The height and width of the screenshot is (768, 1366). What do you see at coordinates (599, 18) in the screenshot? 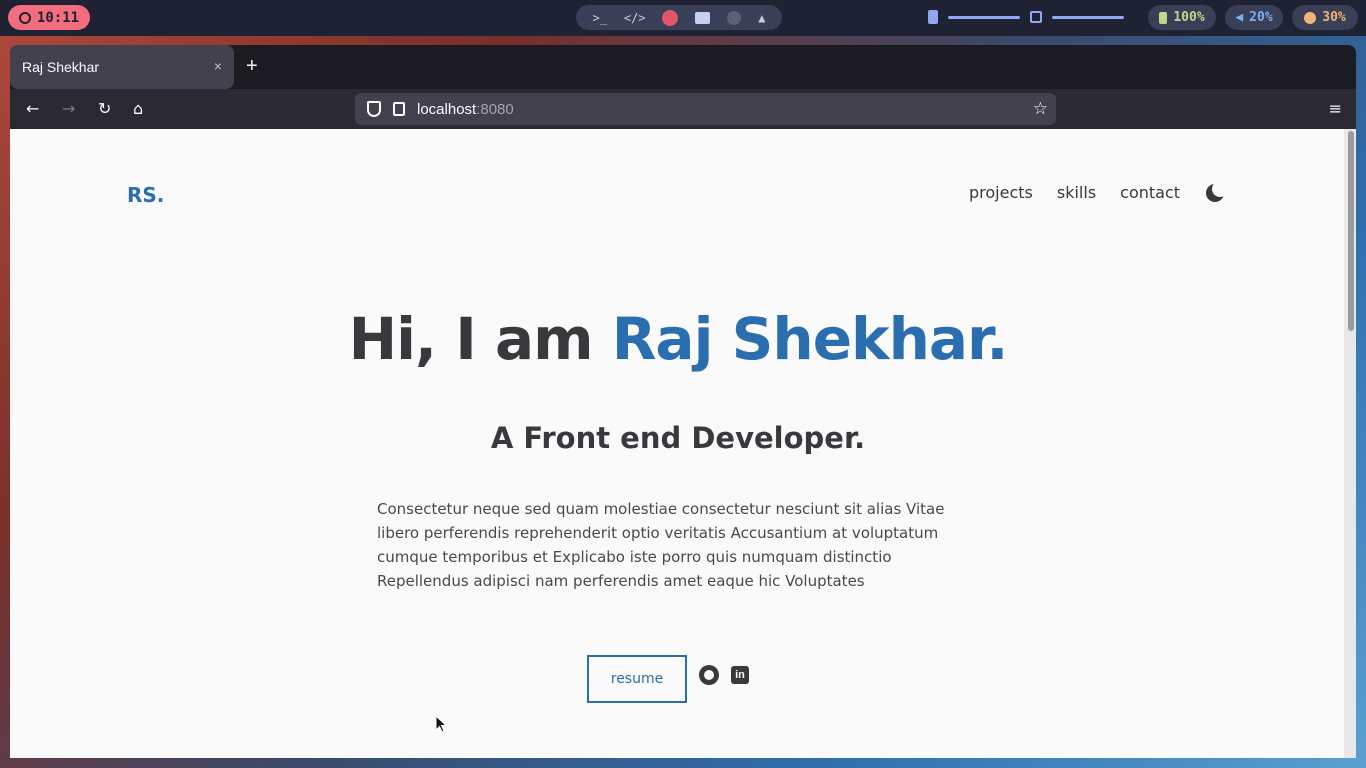
I see `terminal-icon: >_` at bounding box center [599, 18].